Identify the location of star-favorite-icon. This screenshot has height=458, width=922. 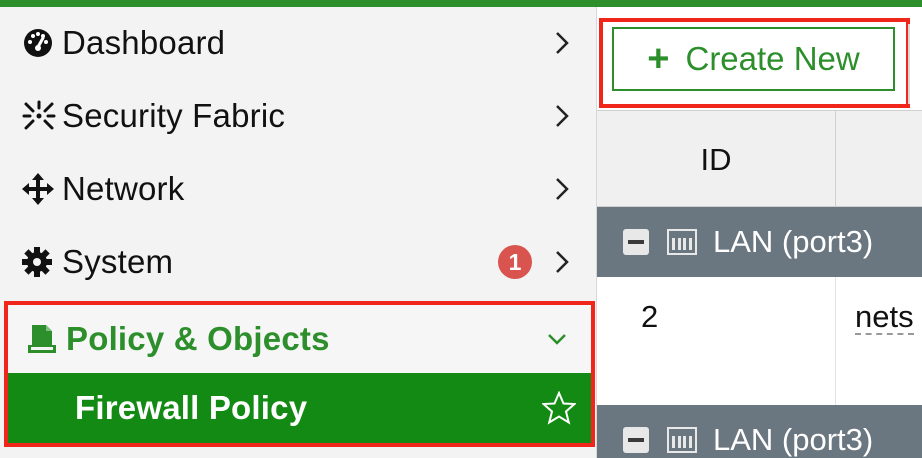
(559, 408).